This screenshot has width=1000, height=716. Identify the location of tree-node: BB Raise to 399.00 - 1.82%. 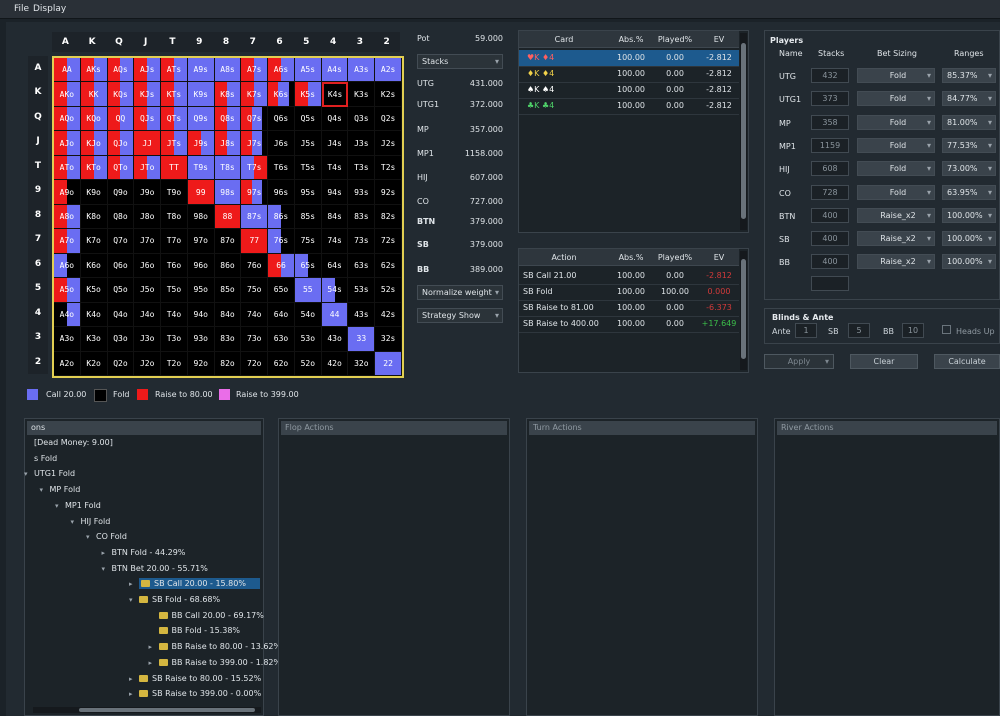
(219, 662).